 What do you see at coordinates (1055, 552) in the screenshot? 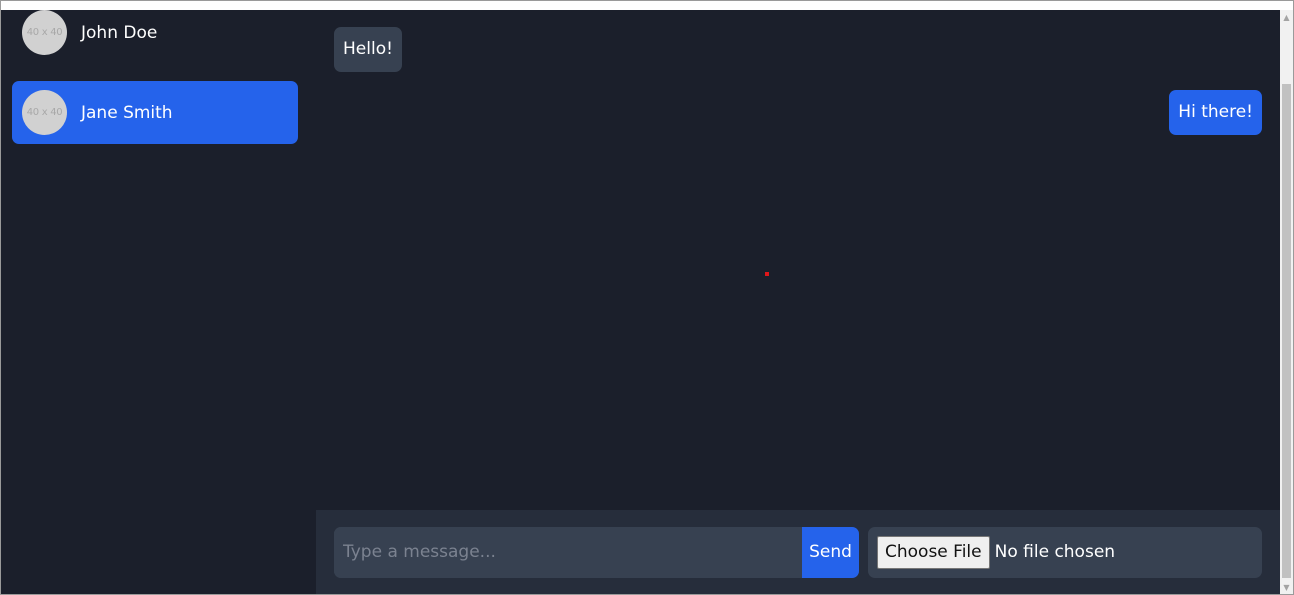
I see `file-status-text: No file chosen` at bounding box center [1055, 552].